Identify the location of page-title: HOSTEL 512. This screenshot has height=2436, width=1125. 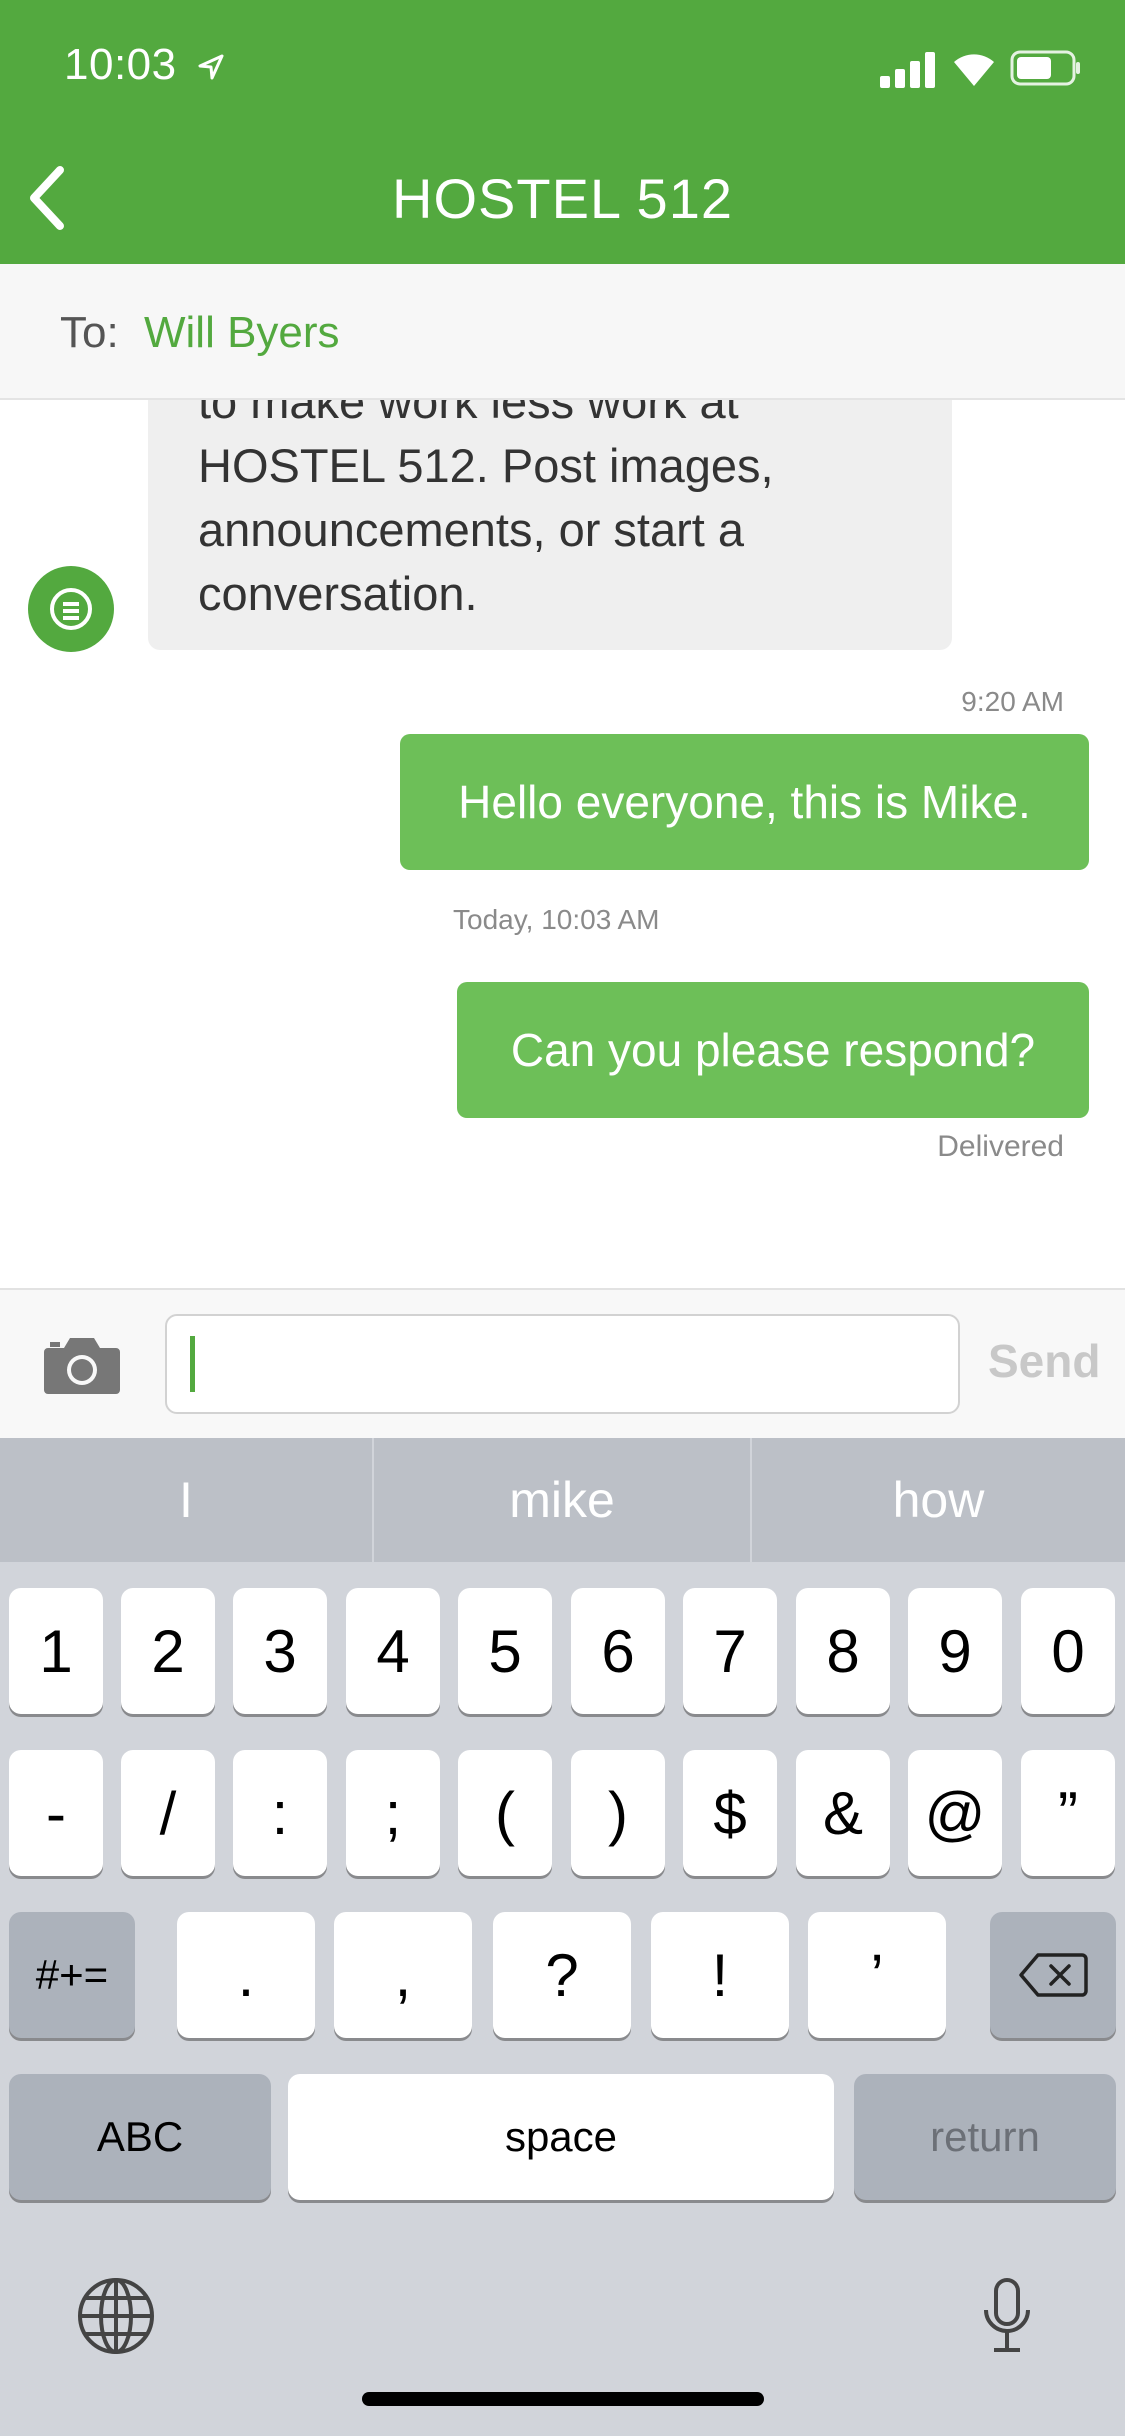
(562, 198).